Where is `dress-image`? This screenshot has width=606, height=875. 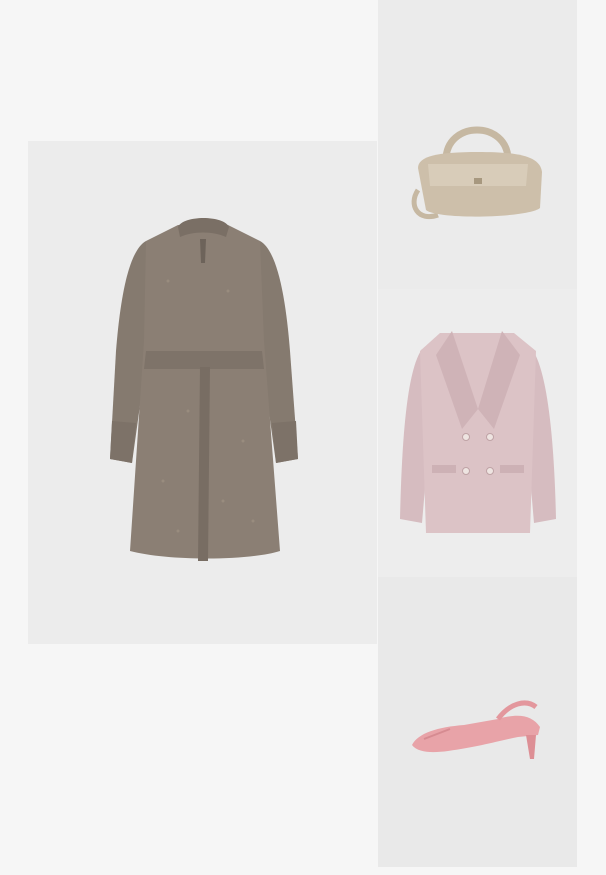
dress-image is located at coordinates (204, 389).